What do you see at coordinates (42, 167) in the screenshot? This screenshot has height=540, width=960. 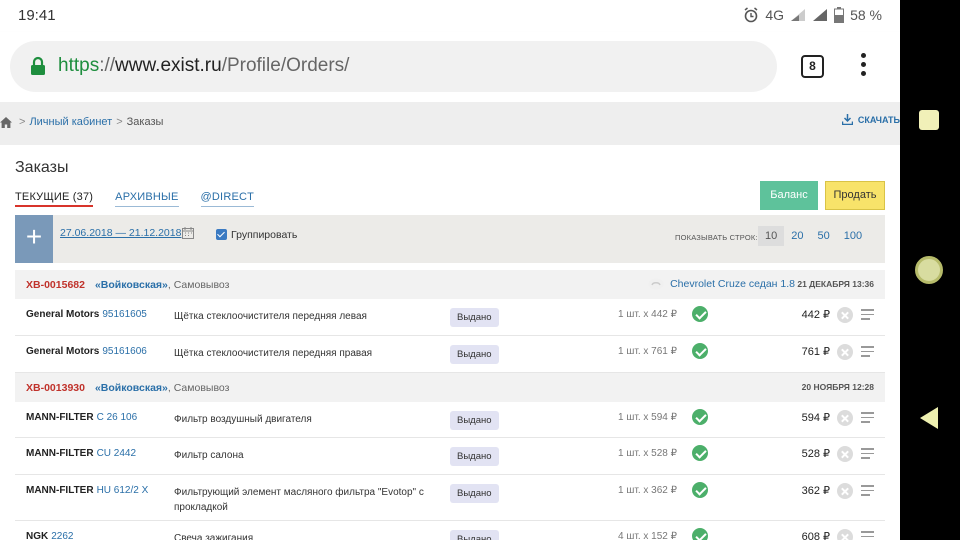 I see `page-title: Заказы` at bounding box center [42, 167].